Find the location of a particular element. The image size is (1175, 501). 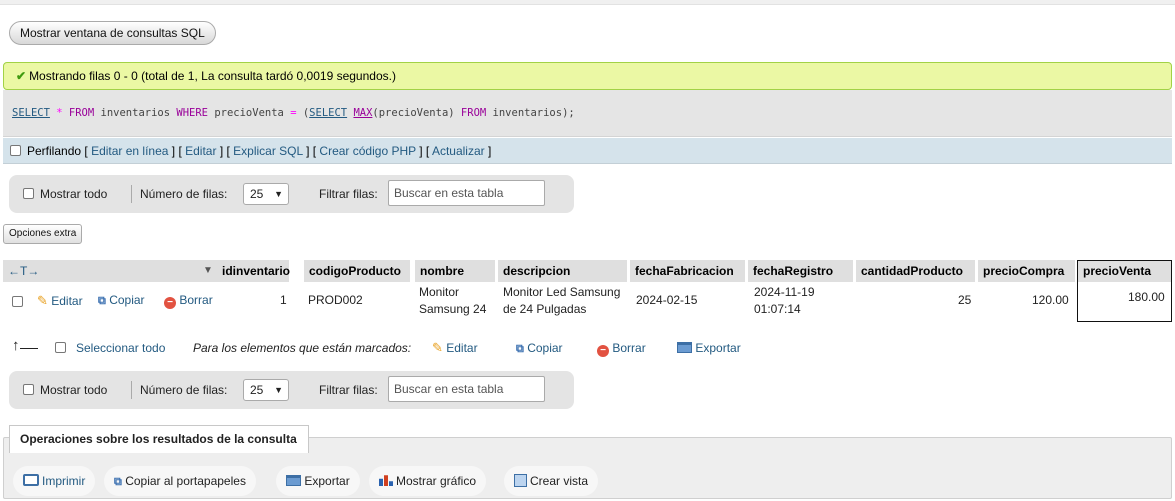

checkmark-icon: ✔ is located at coordinates (21, 76).